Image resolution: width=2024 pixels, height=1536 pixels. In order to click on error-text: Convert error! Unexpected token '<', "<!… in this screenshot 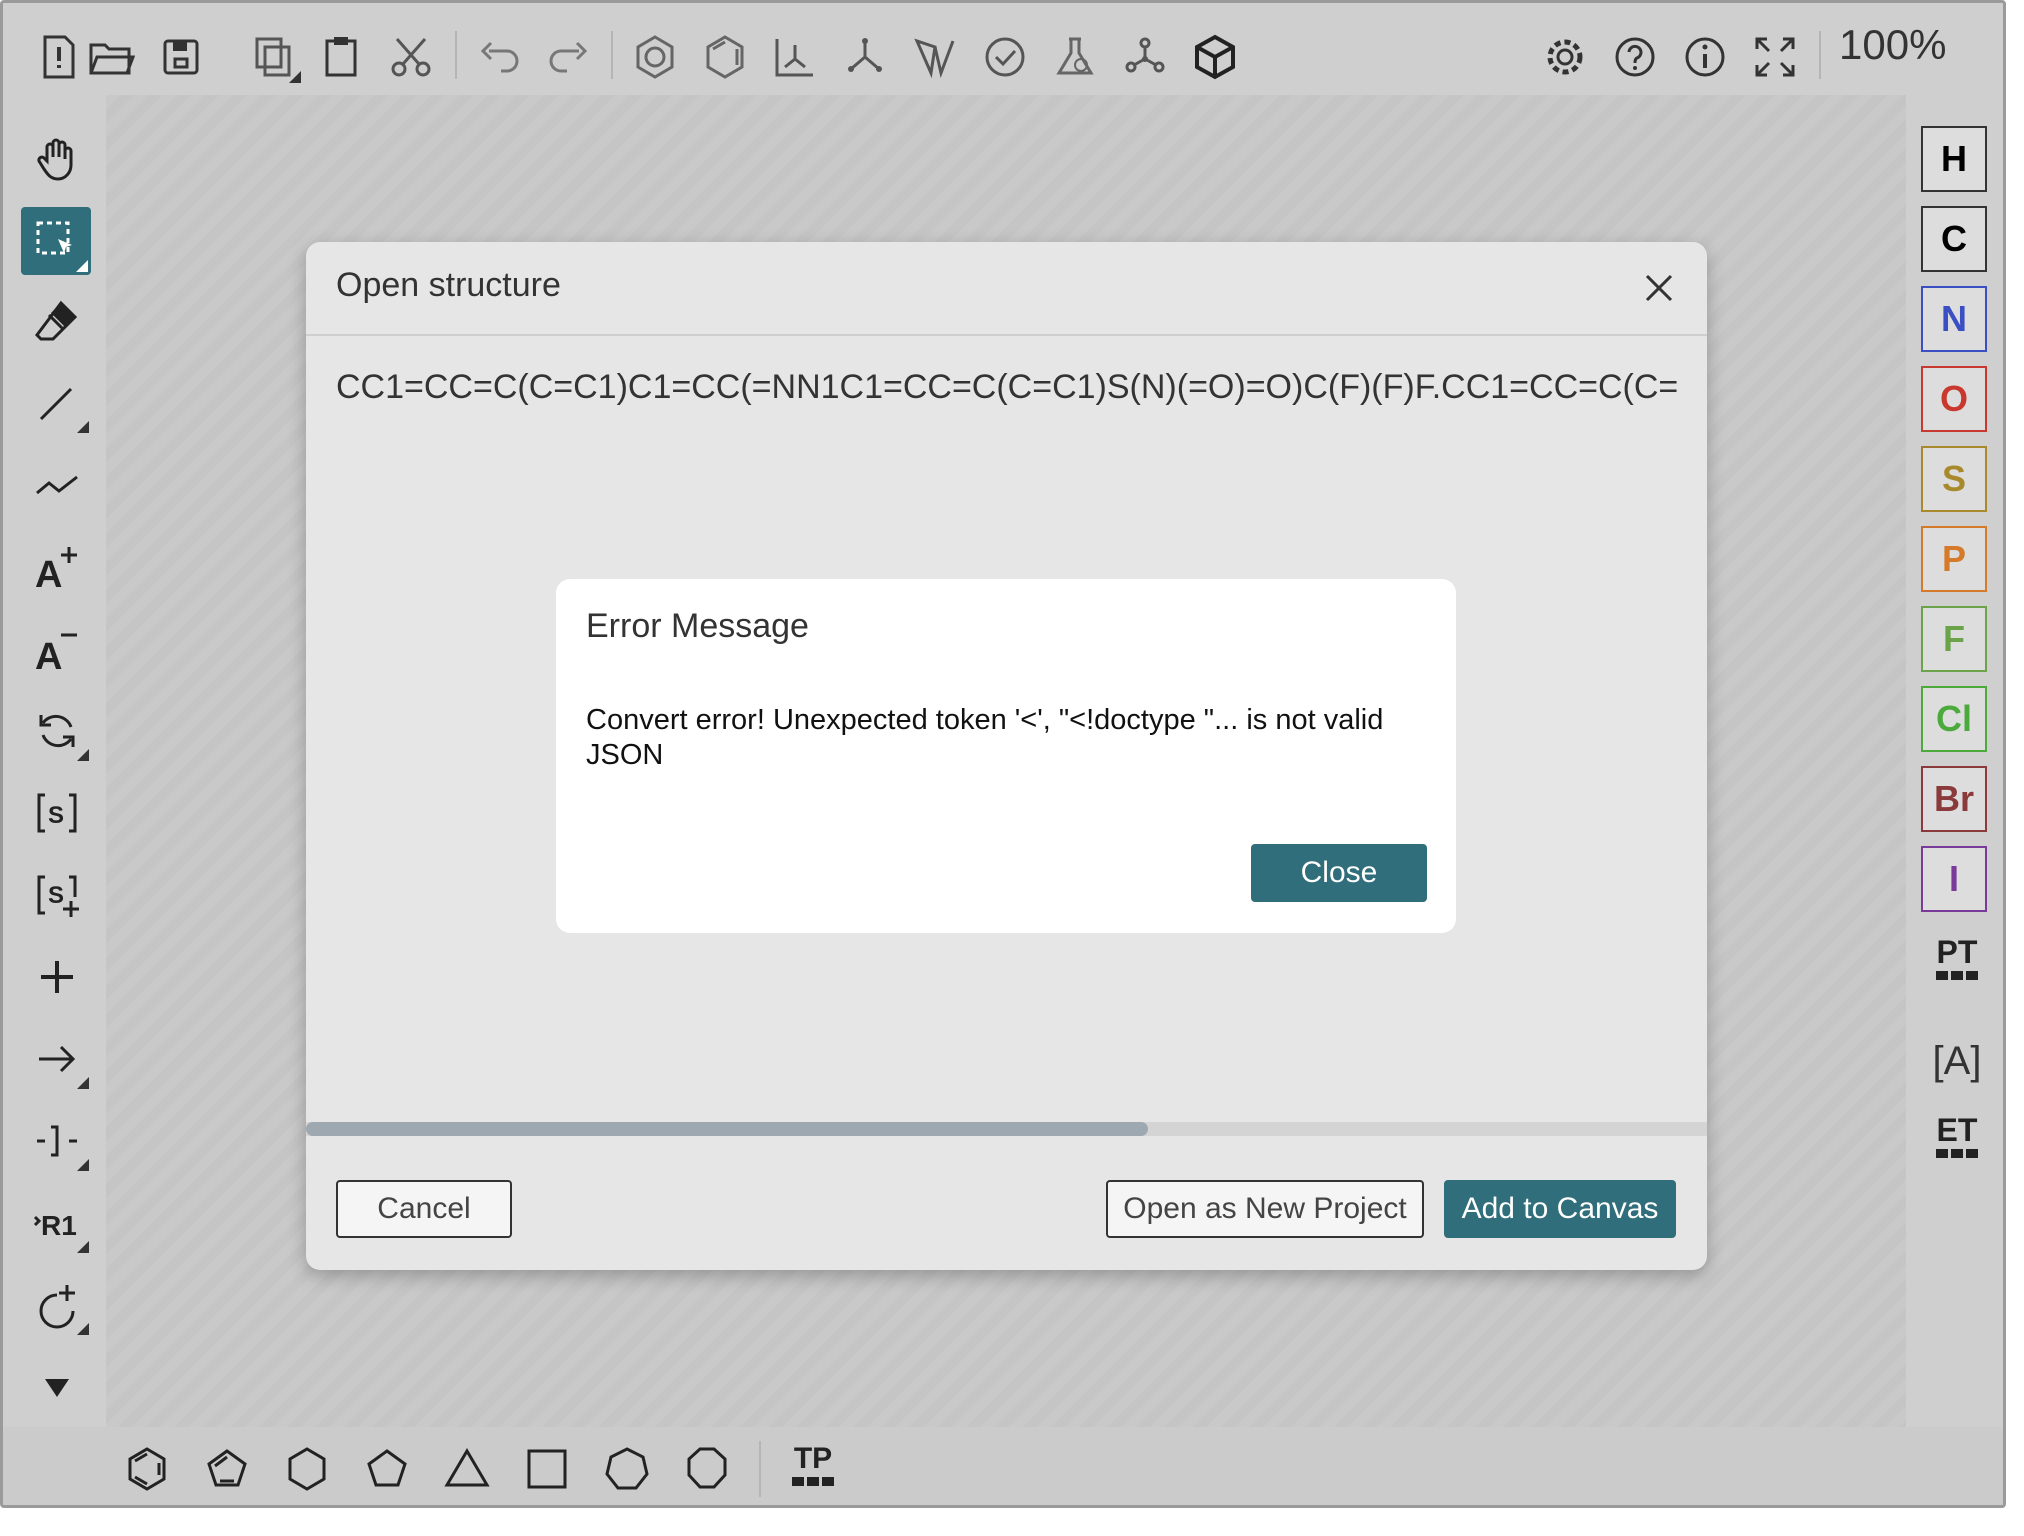, I will do `click(985, 737)`.